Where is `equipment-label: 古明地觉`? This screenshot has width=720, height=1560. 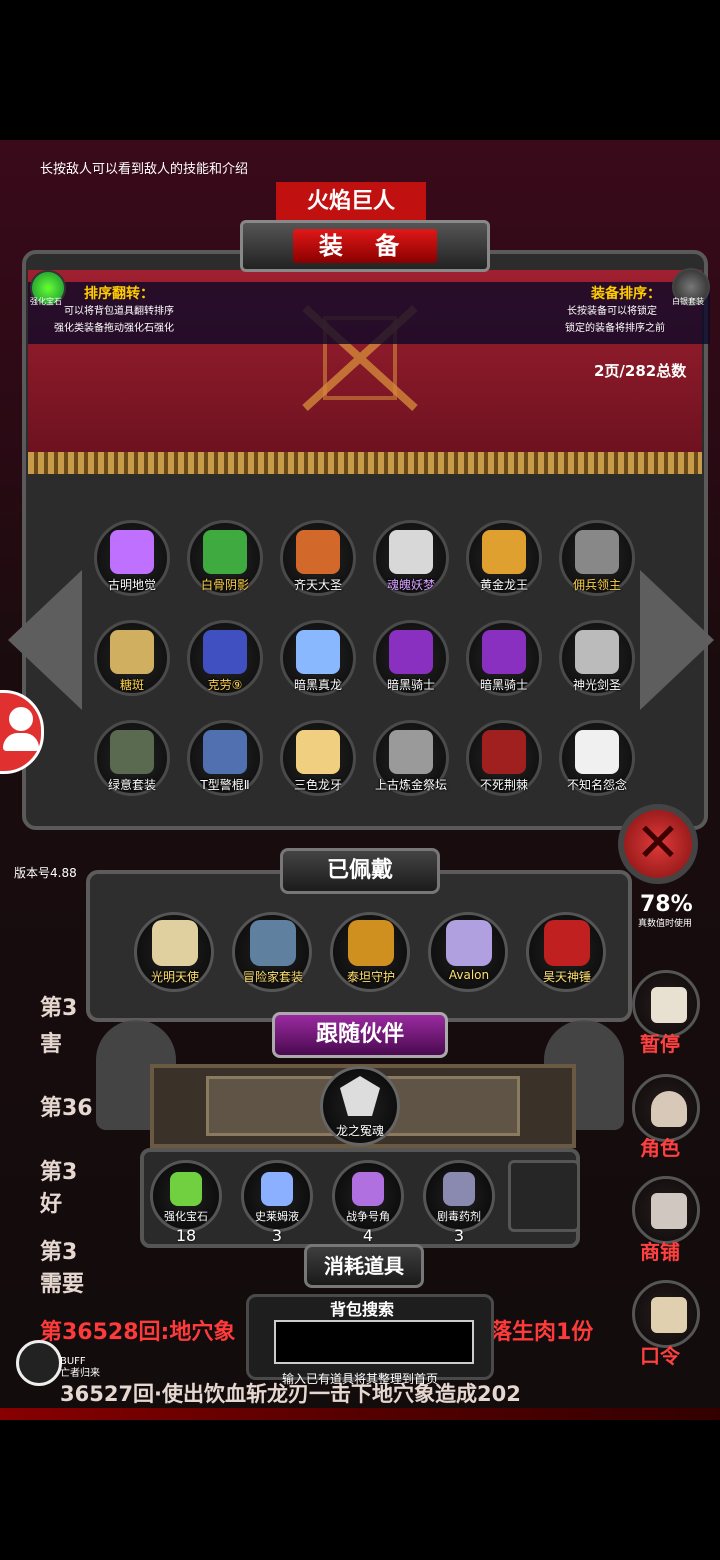 equipment-label: 古明地觉 is located at coordinates (131, 585).